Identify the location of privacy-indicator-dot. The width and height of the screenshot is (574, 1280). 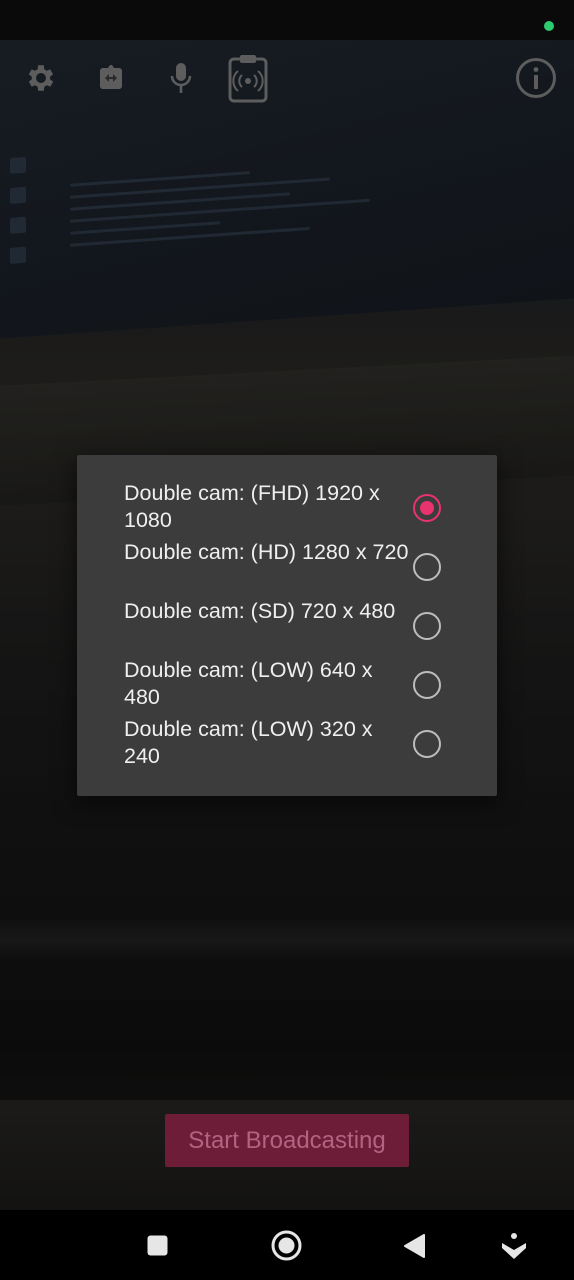
(549, 26).